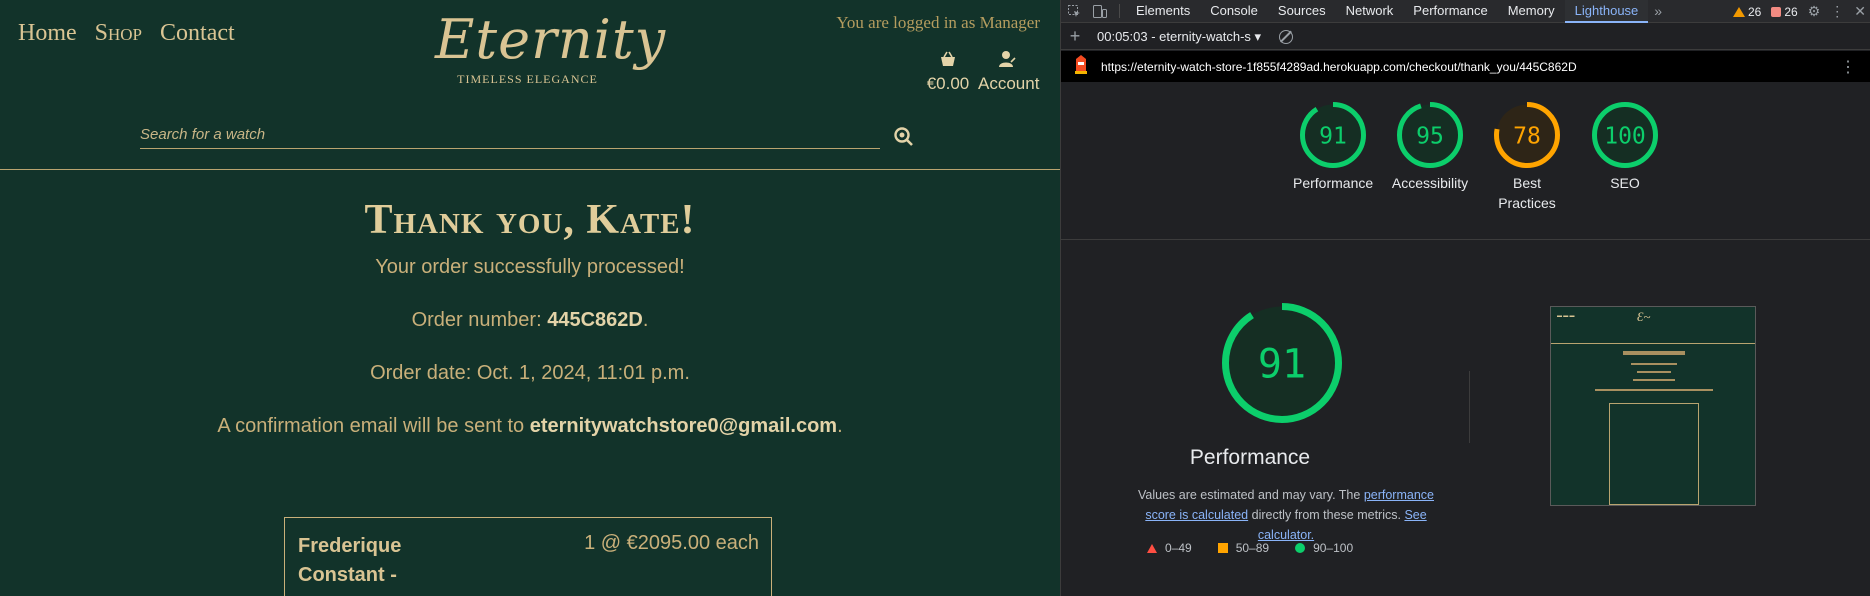 Image resolution: width=1870 pixels, height=596 pixels. What do you see at coordinates (1653, 343) in the screenshot?
I see `thumbnail-header-line` at bounding box center [1653, 343].